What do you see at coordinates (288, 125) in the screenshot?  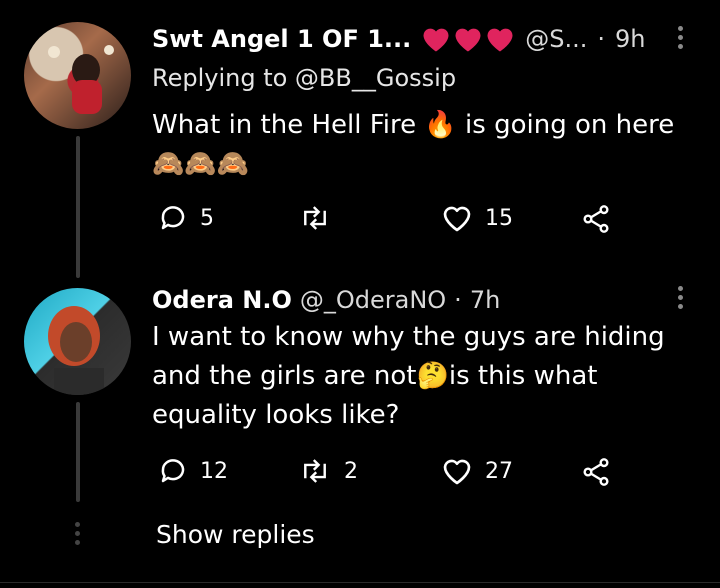 I see `tweet-text-part: What in the Hell Fire` at bounding box center [288, 125].